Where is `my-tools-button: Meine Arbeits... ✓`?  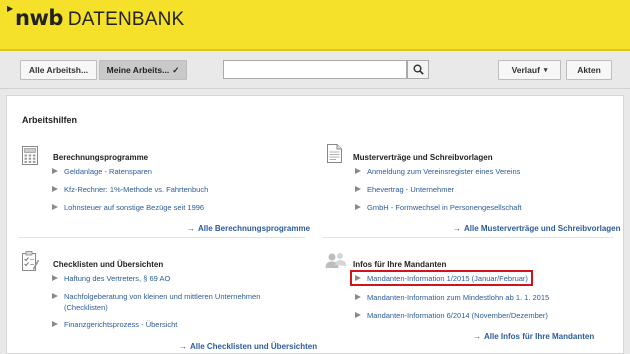
my-tools-button: Meine Arbeits... ✓ is located at coordinates (143, 70).